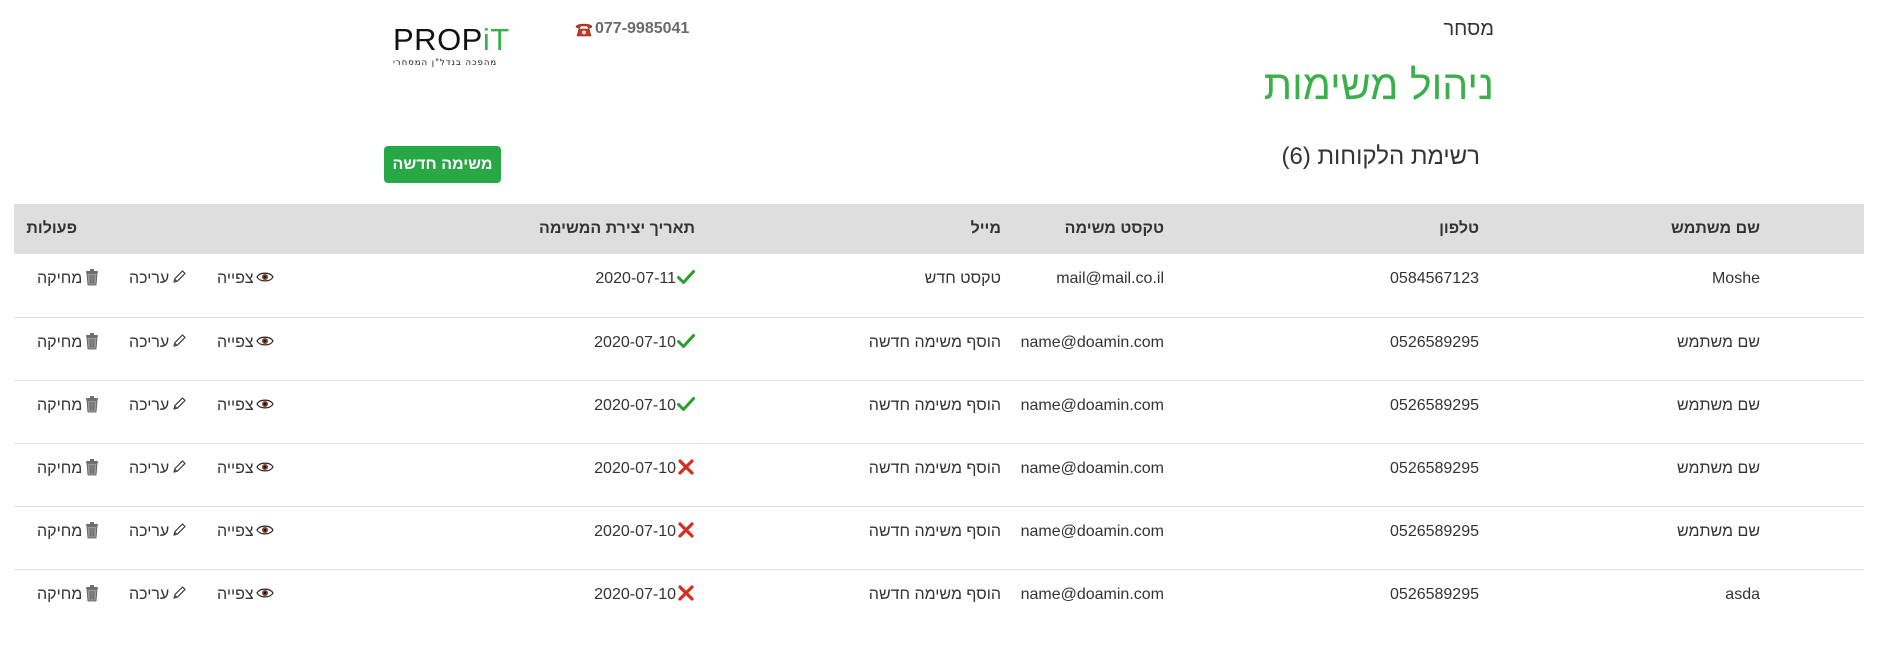 Image resolution: width=1877 pixels, height=651 pixels. Describe the element at coordinates (1114, 229) in the screenshot. I see `col-header-task-text: טקסט משימה` at that location.